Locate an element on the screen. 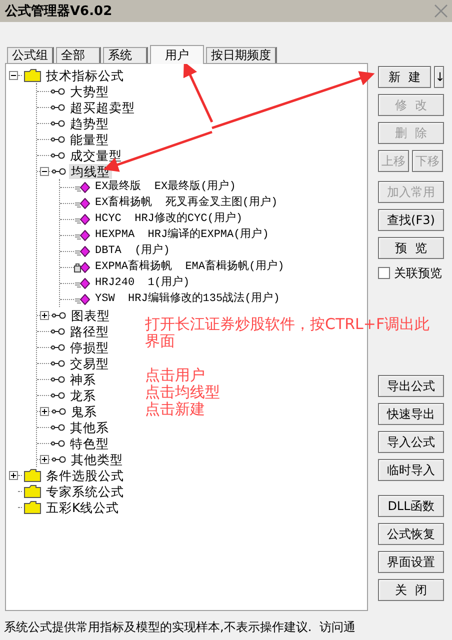 The width and height of the screenshot is (452, 640). button: DLL函数 is located at coordinates (411, 506).